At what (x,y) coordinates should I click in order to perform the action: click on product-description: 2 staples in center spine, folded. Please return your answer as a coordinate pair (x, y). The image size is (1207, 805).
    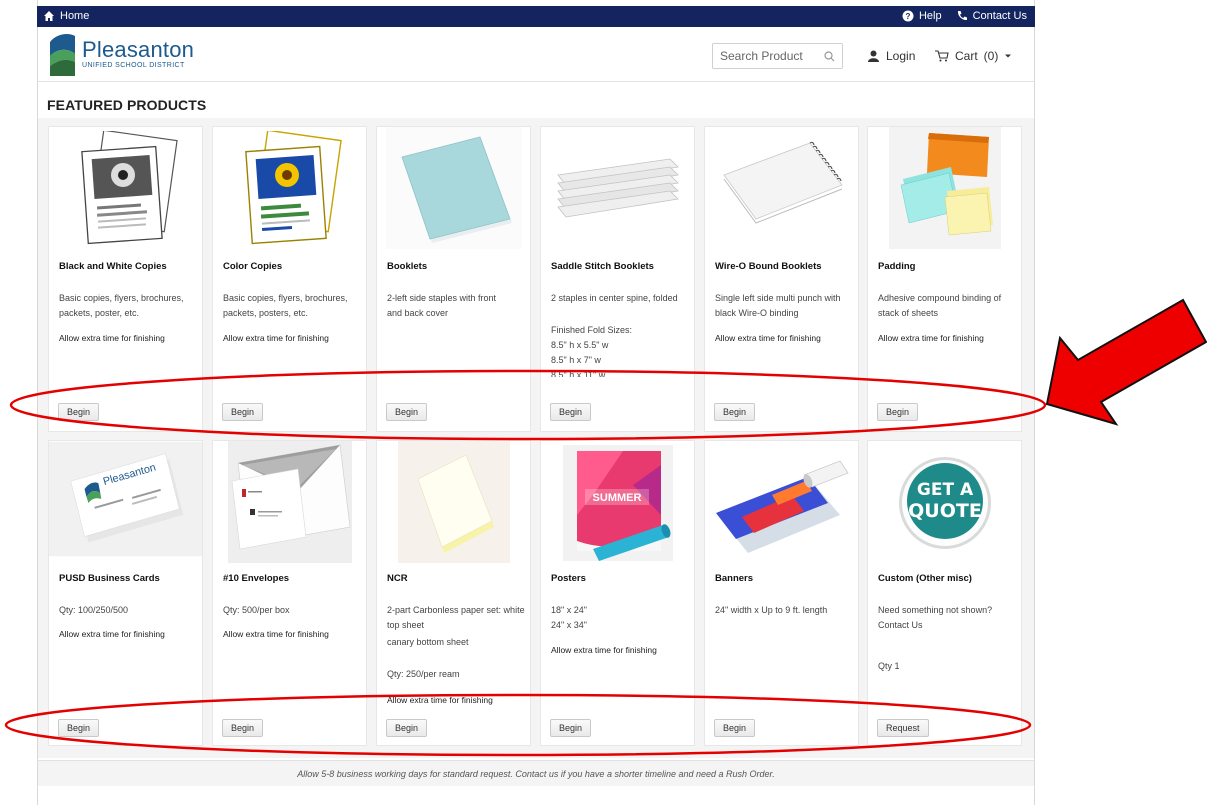
    Looking at the image, I should click on (614, 298).